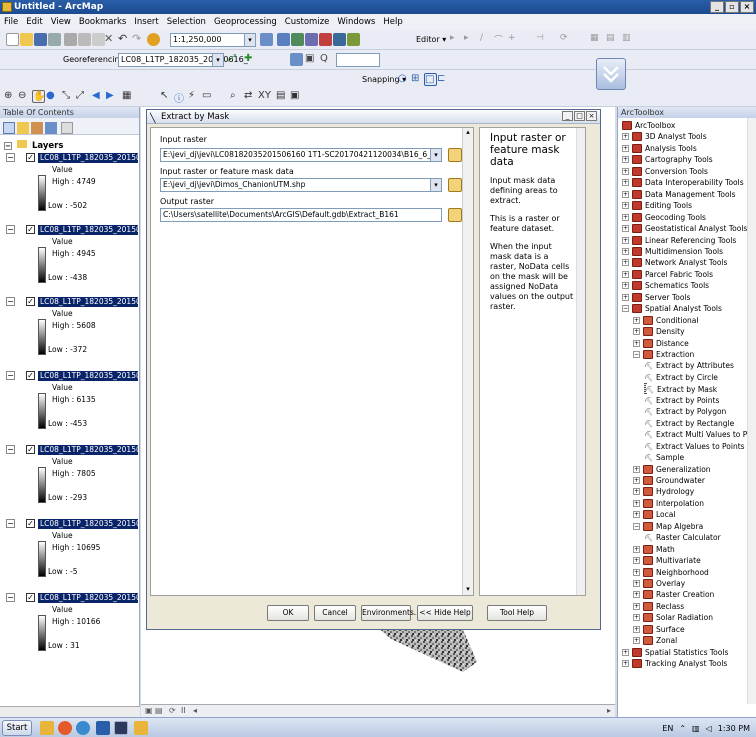 The image size is (756, 737). Describe the element at coordinates (183, 710) in the screenshot. I see `pause-drawing-icon: II` at that location.